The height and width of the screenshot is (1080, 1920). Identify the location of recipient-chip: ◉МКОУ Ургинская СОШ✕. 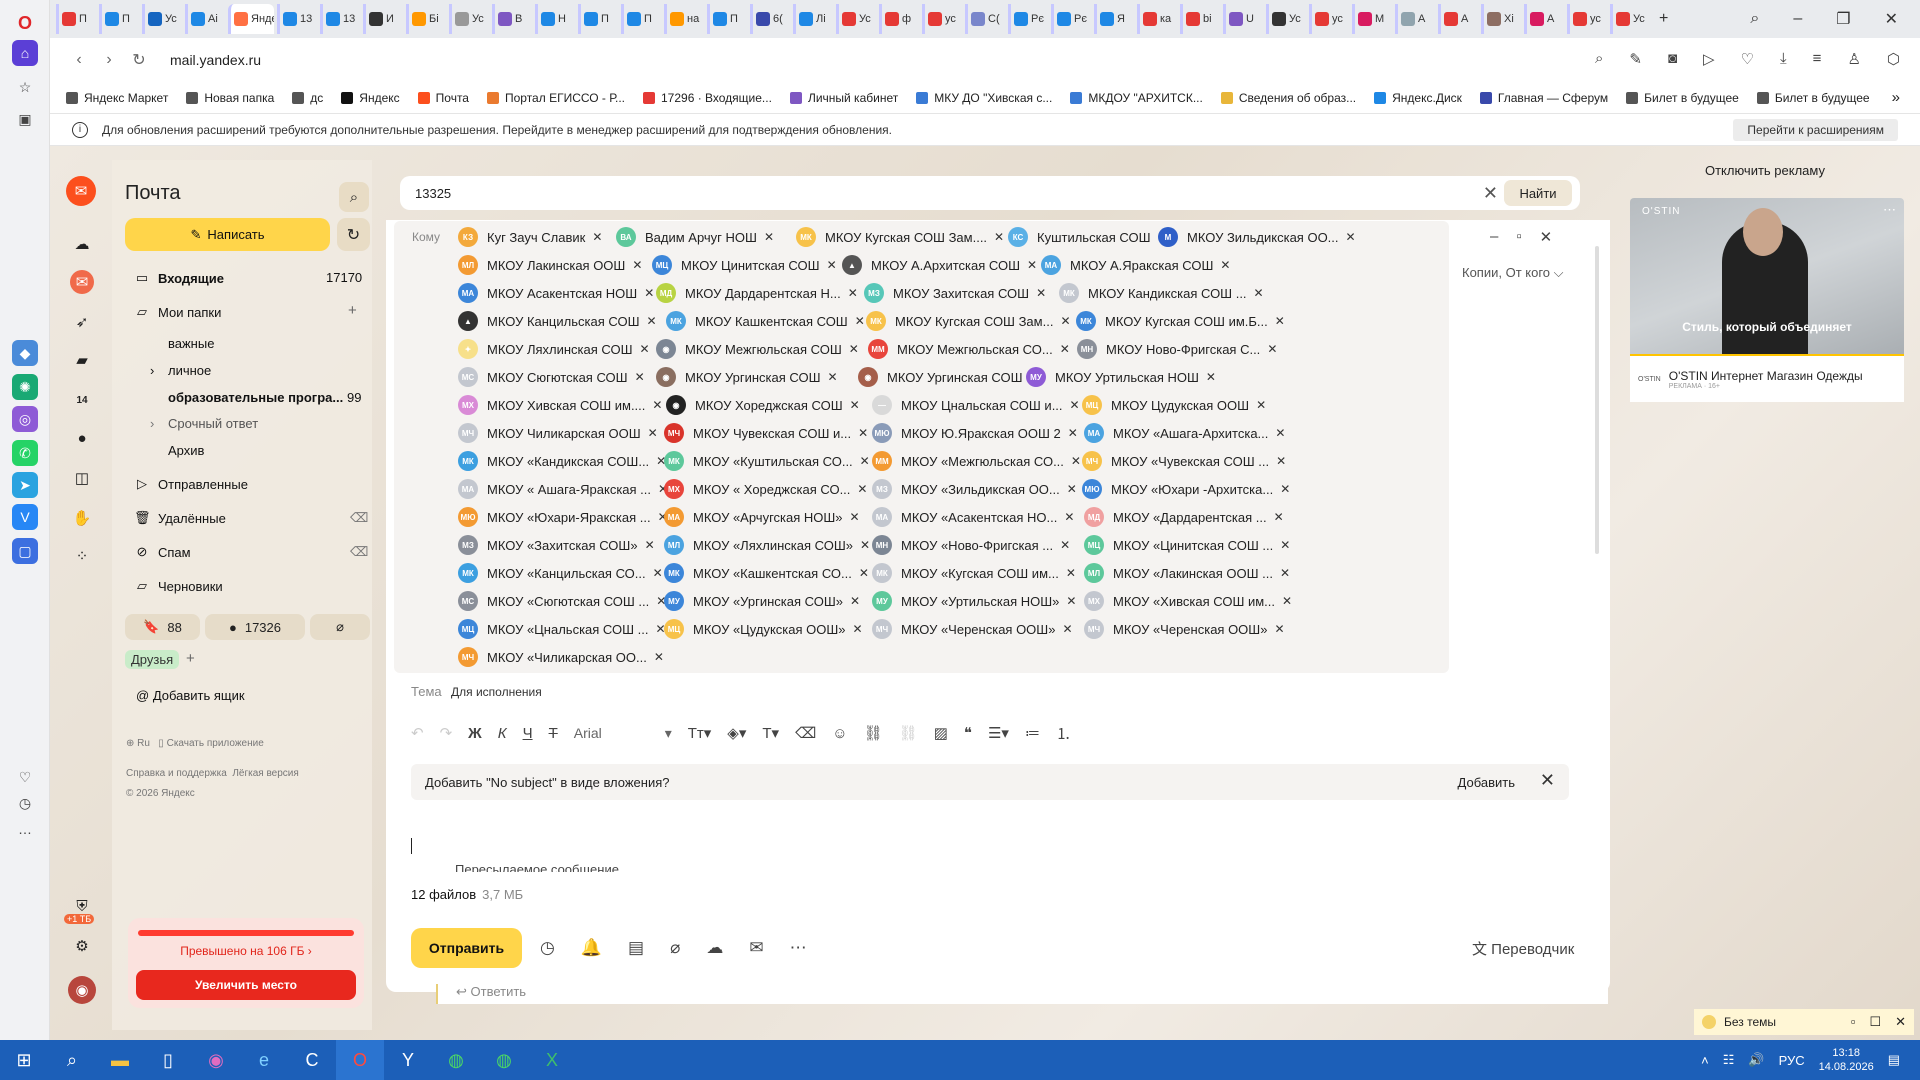
(949, 377).